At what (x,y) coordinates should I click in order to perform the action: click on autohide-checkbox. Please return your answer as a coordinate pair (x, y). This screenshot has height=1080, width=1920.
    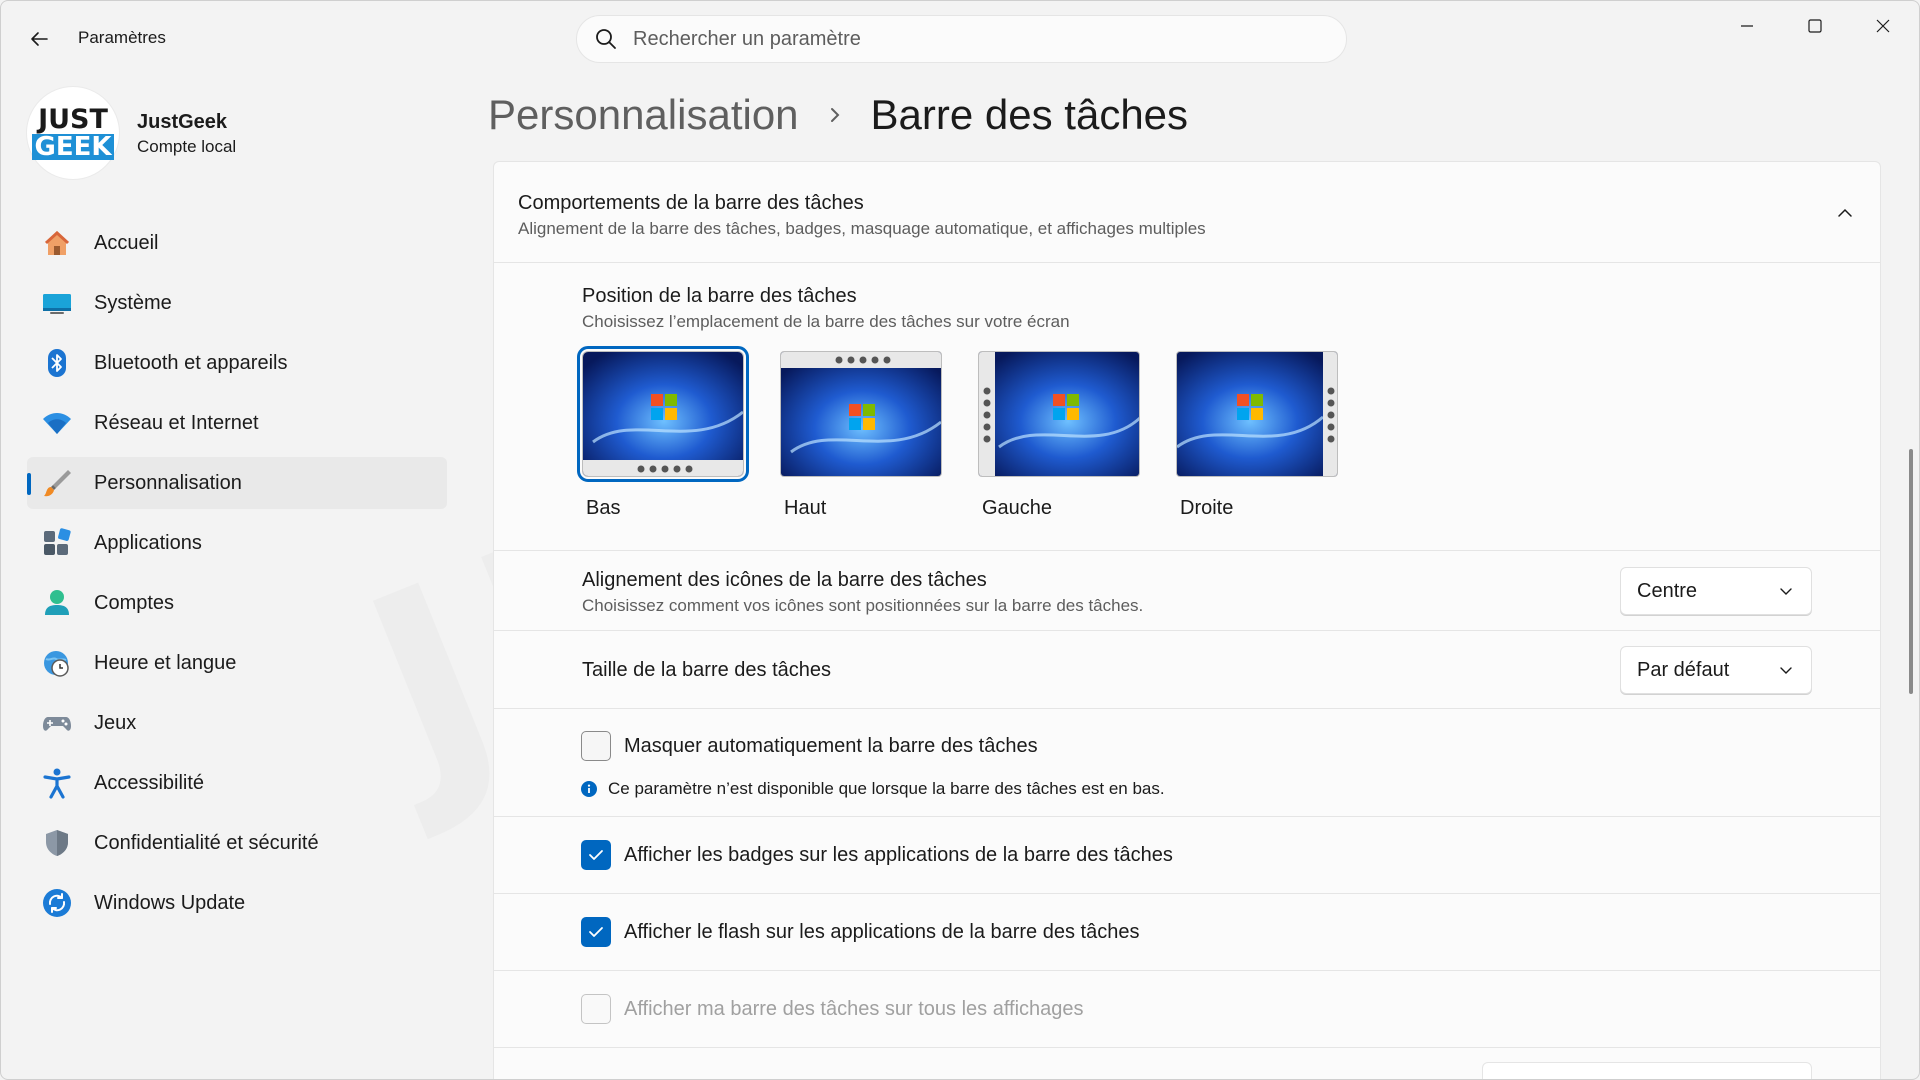
    Looking at the image, I should click on (596, 746).